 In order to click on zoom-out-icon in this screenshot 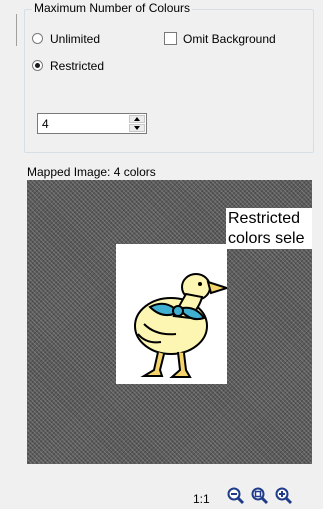, I will do `click(236, 496)`.